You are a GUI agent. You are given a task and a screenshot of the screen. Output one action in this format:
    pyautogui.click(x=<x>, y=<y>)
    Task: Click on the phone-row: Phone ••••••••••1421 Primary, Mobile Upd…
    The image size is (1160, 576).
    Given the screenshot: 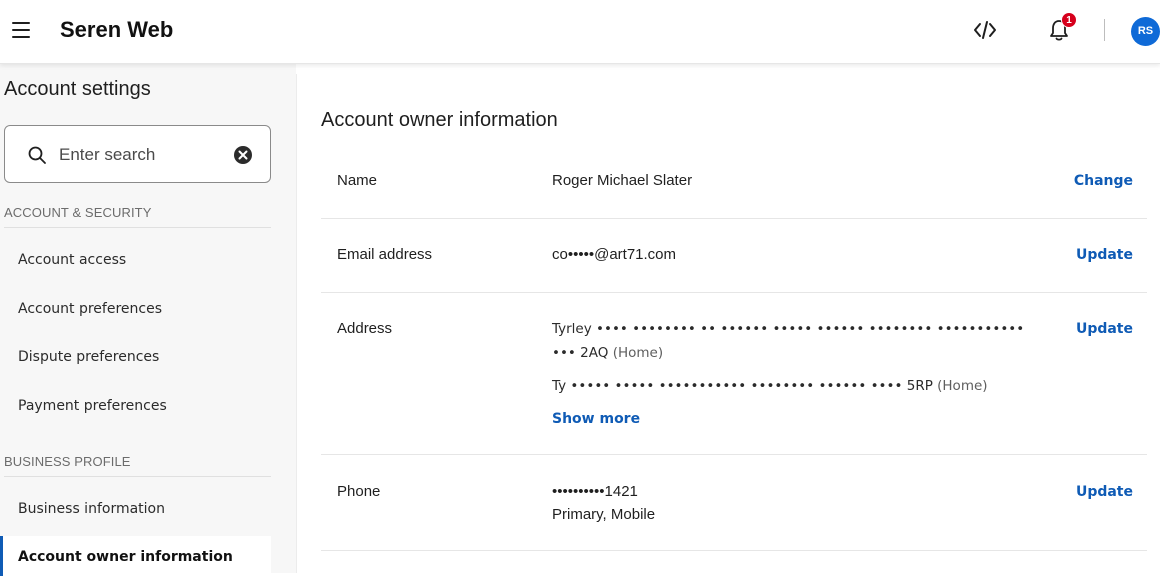 What is the action you would take?
    pyautogui.click(x=734, y=503)
    